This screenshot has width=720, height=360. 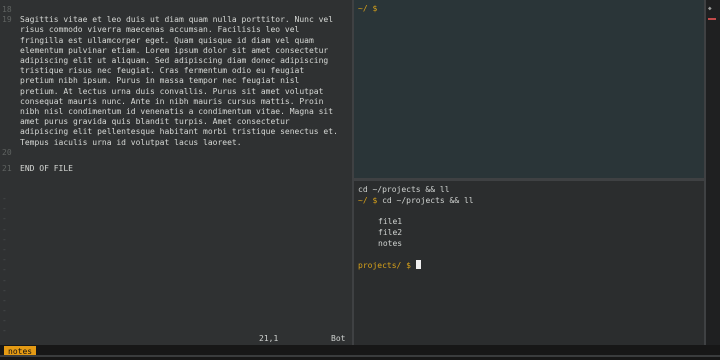 I want to click on terminal-current-prompt: projects/ $, so click(x=389, y=265).